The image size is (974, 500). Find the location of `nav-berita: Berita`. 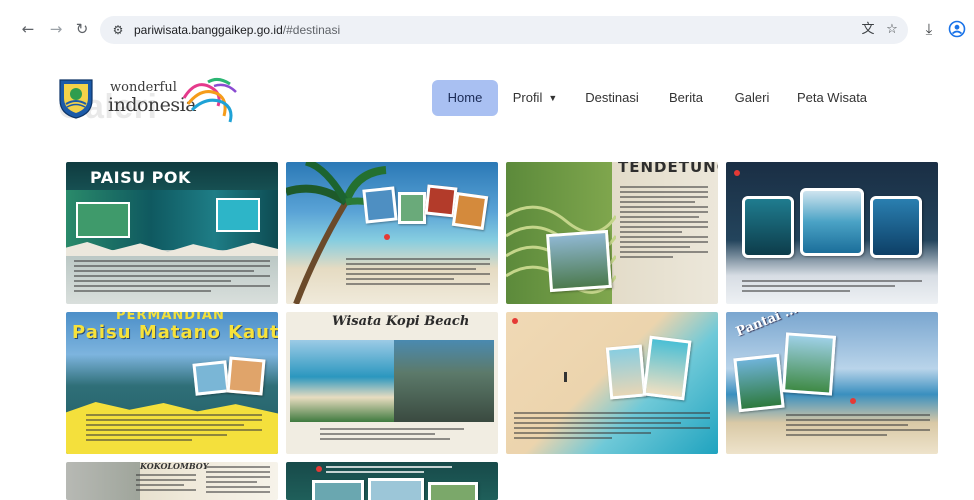

nav-berita: Berita is located at coordinates (686, 98).